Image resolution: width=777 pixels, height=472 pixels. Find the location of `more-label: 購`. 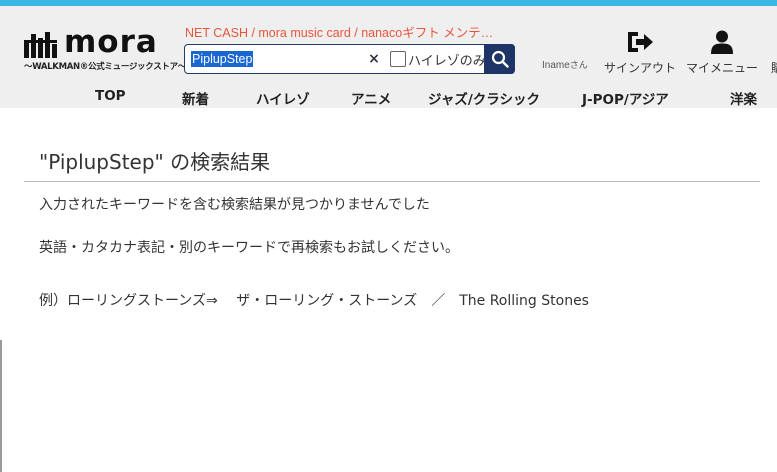

more-label: 購 is located at coordinates (773, 68).